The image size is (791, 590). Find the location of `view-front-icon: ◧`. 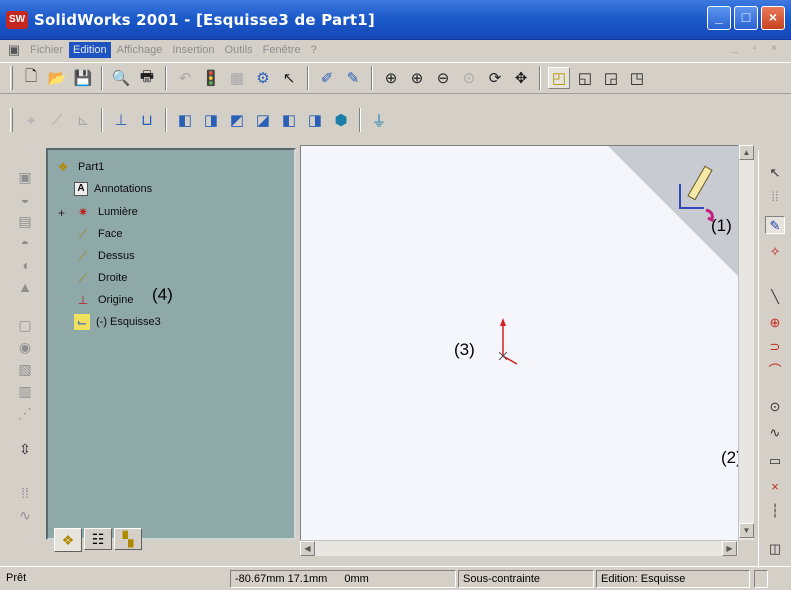

view-front-icon: ◧ is located at coordinates (185, 120).